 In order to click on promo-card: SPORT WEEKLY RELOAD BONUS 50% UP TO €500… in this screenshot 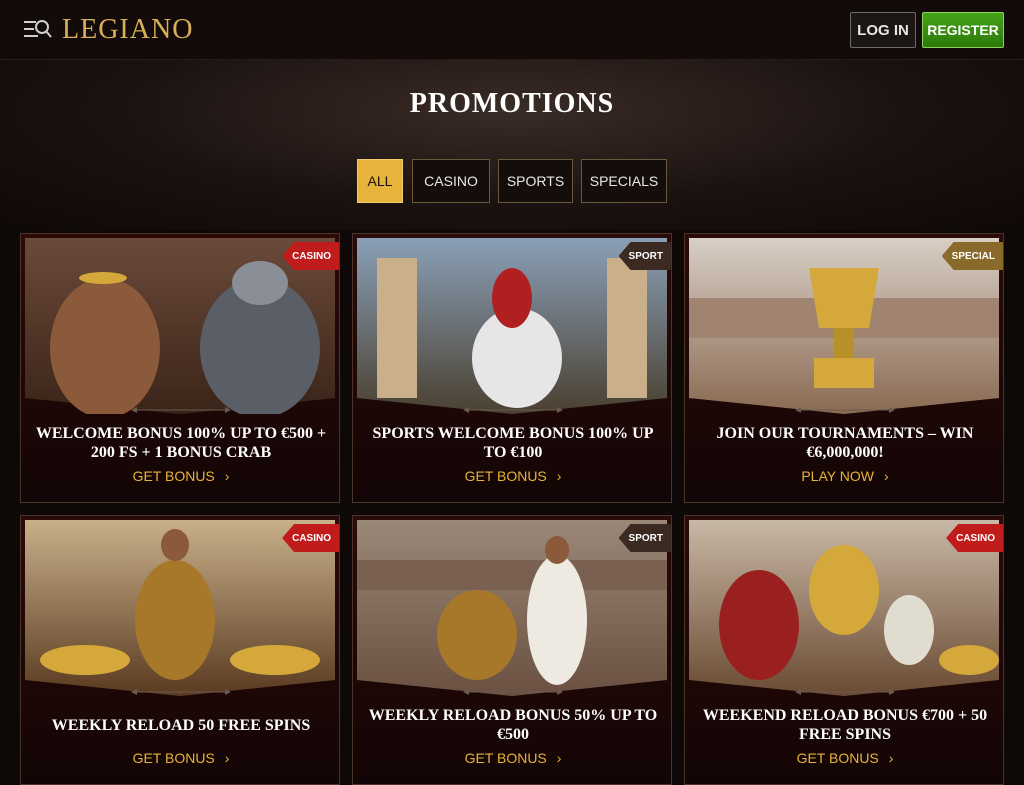, I will do `click(512, 650)`.